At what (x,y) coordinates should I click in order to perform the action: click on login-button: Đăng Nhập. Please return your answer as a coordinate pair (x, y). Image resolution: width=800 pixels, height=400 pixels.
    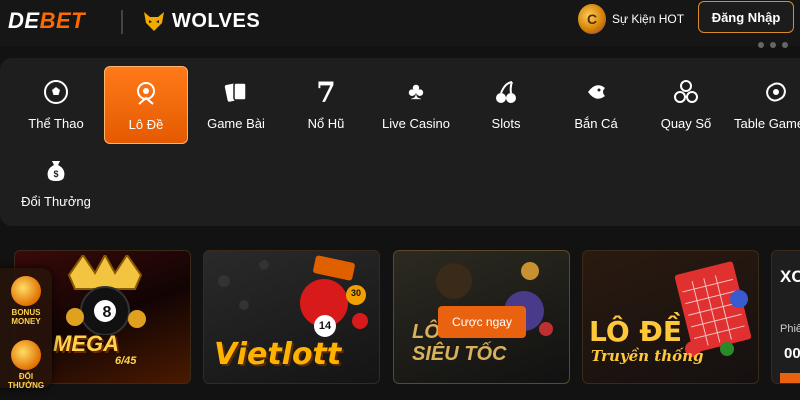
    Looking at the image, I should click on (746, 17).